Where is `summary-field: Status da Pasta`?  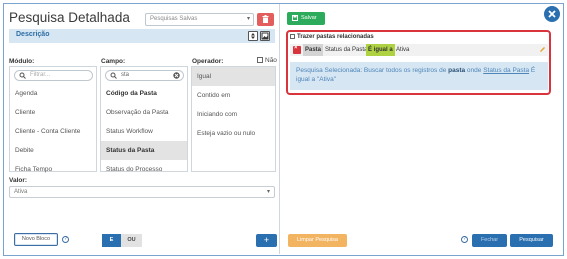 summary-field: Status da Pasta is located at coordinates (506, 70).